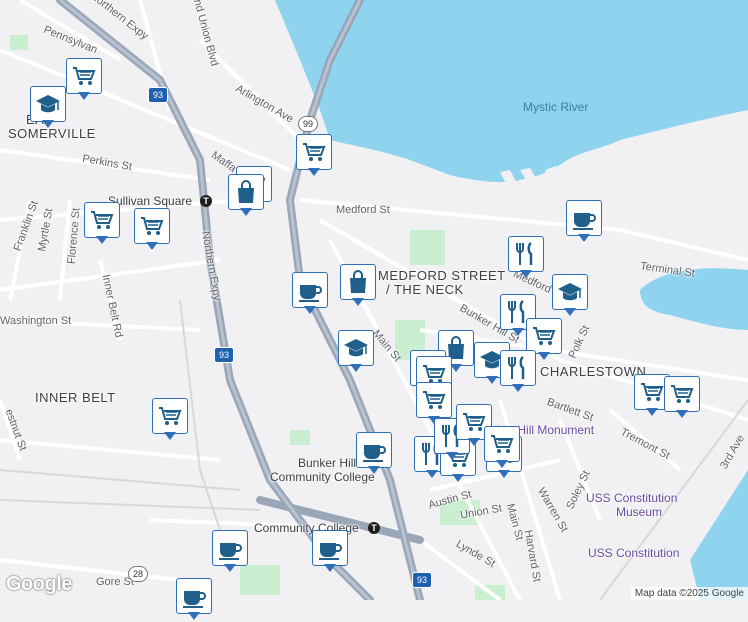  Describe the element at coordinates (374, 528) in the screenshot. I see `t-station-community-college: T` at that location.